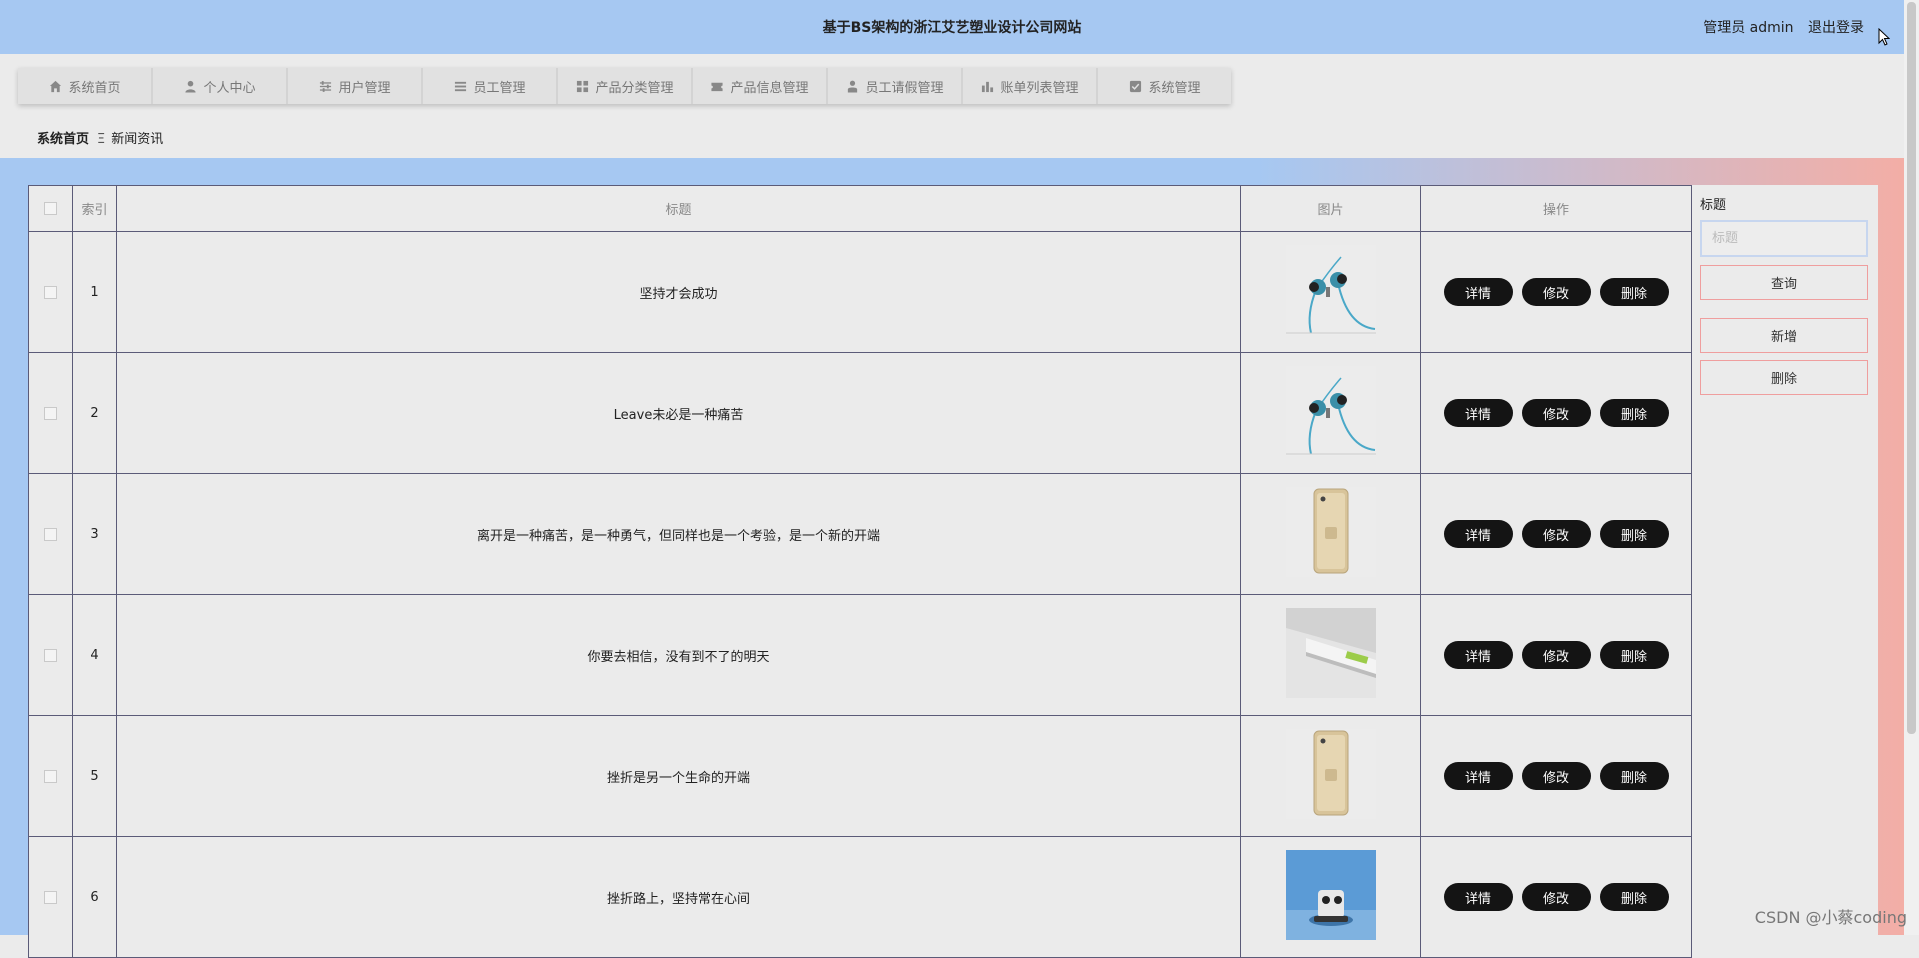  Describe the element at coordinates (678, 292) in the screenshot. I see `row-title: 坚持才会成功` at that location.